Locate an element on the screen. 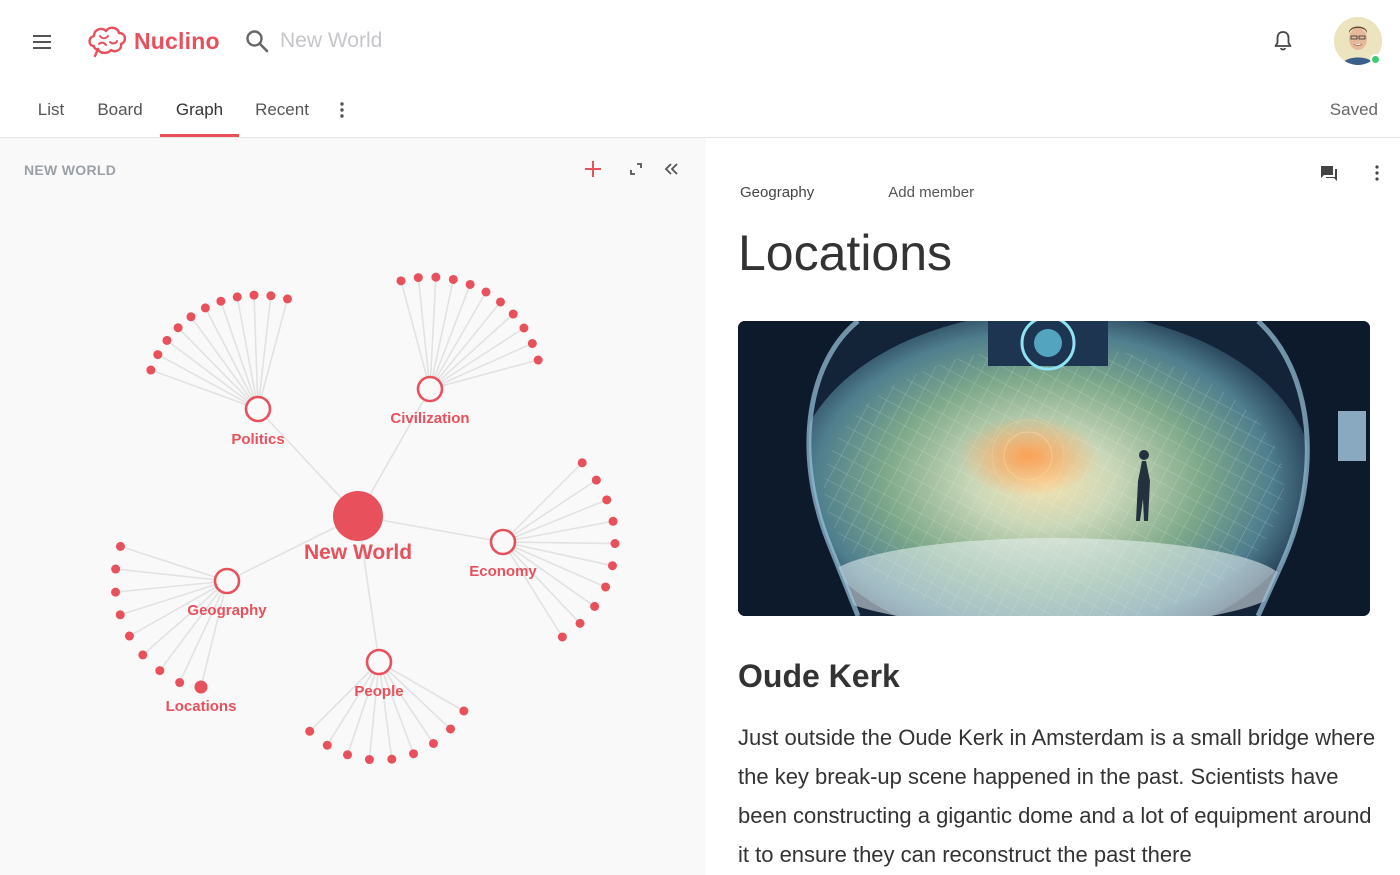 This screenshot has height=875, width=1400. graph-root-label: New World is located at coordinates (358, 552).